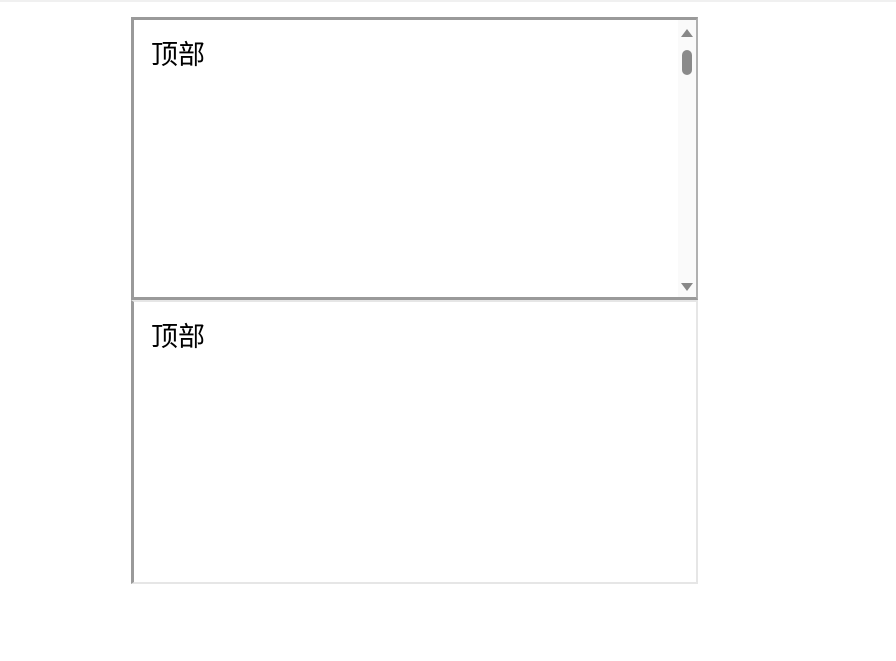  What do you see at coordinates (687, 33) in the screenshot?
I see `scroll-up-arrow-icon` at bounding box center [687, 33].